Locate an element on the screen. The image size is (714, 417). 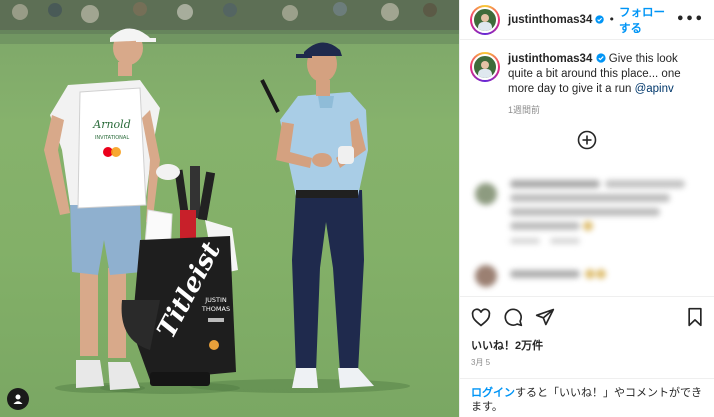
blurred-comments is located at coordinates (587, 232).